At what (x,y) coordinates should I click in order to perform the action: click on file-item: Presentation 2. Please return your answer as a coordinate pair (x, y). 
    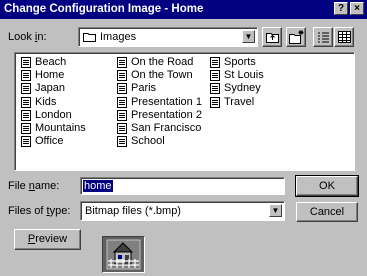
    Looking at the image, I should click on (159, 115).